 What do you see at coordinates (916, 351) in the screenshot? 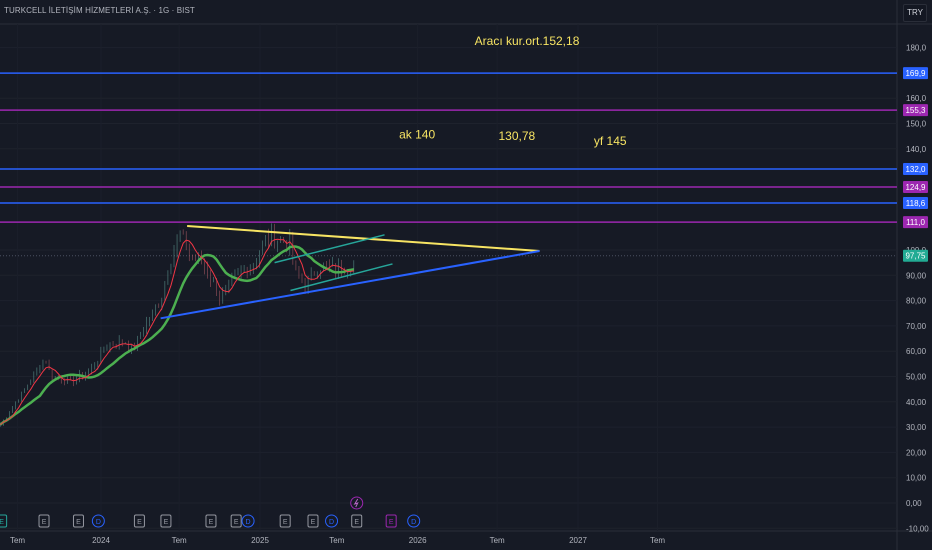
I see `y-tick-label: 60,00` at bounding box center [916, 351].